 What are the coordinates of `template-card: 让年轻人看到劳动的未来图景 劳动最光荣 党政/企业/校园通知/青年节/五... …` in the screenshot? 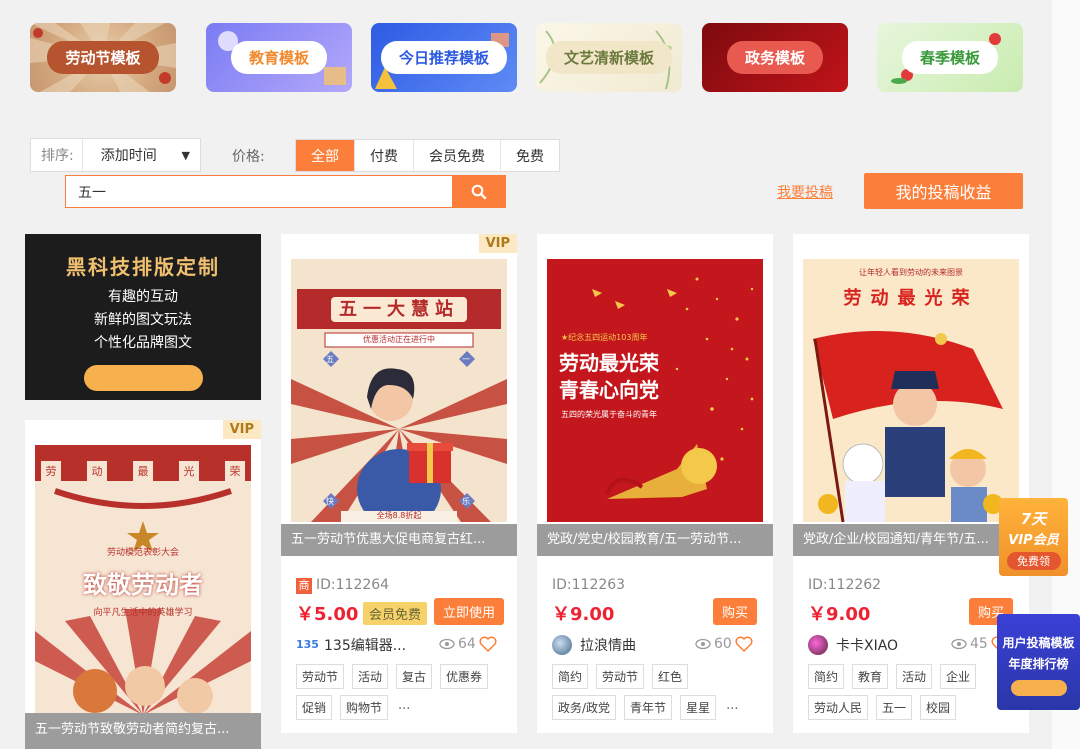 It's located at (911, 483).